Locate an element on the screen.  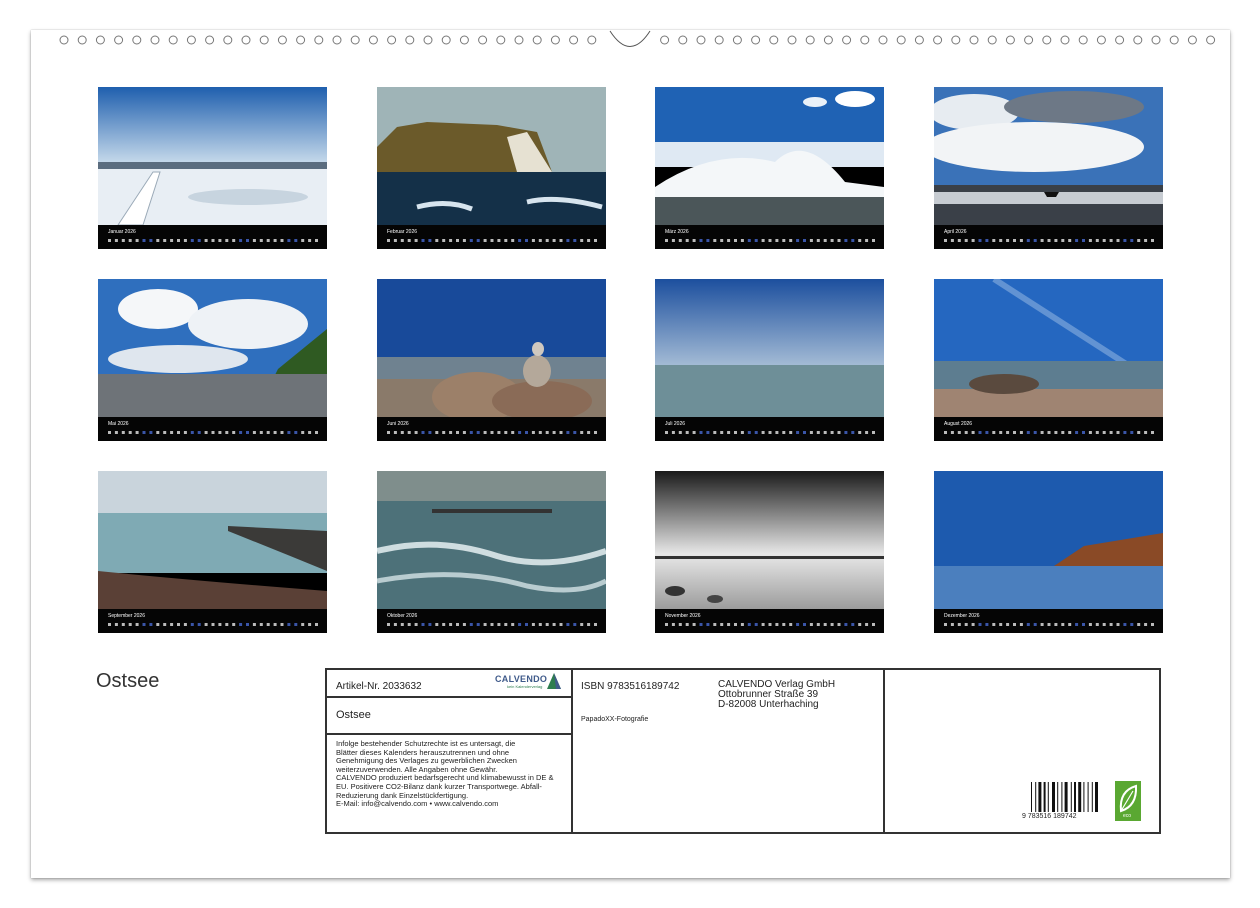
calvendo-logo-text: CALVENDO is located at coordinates (521, 679).